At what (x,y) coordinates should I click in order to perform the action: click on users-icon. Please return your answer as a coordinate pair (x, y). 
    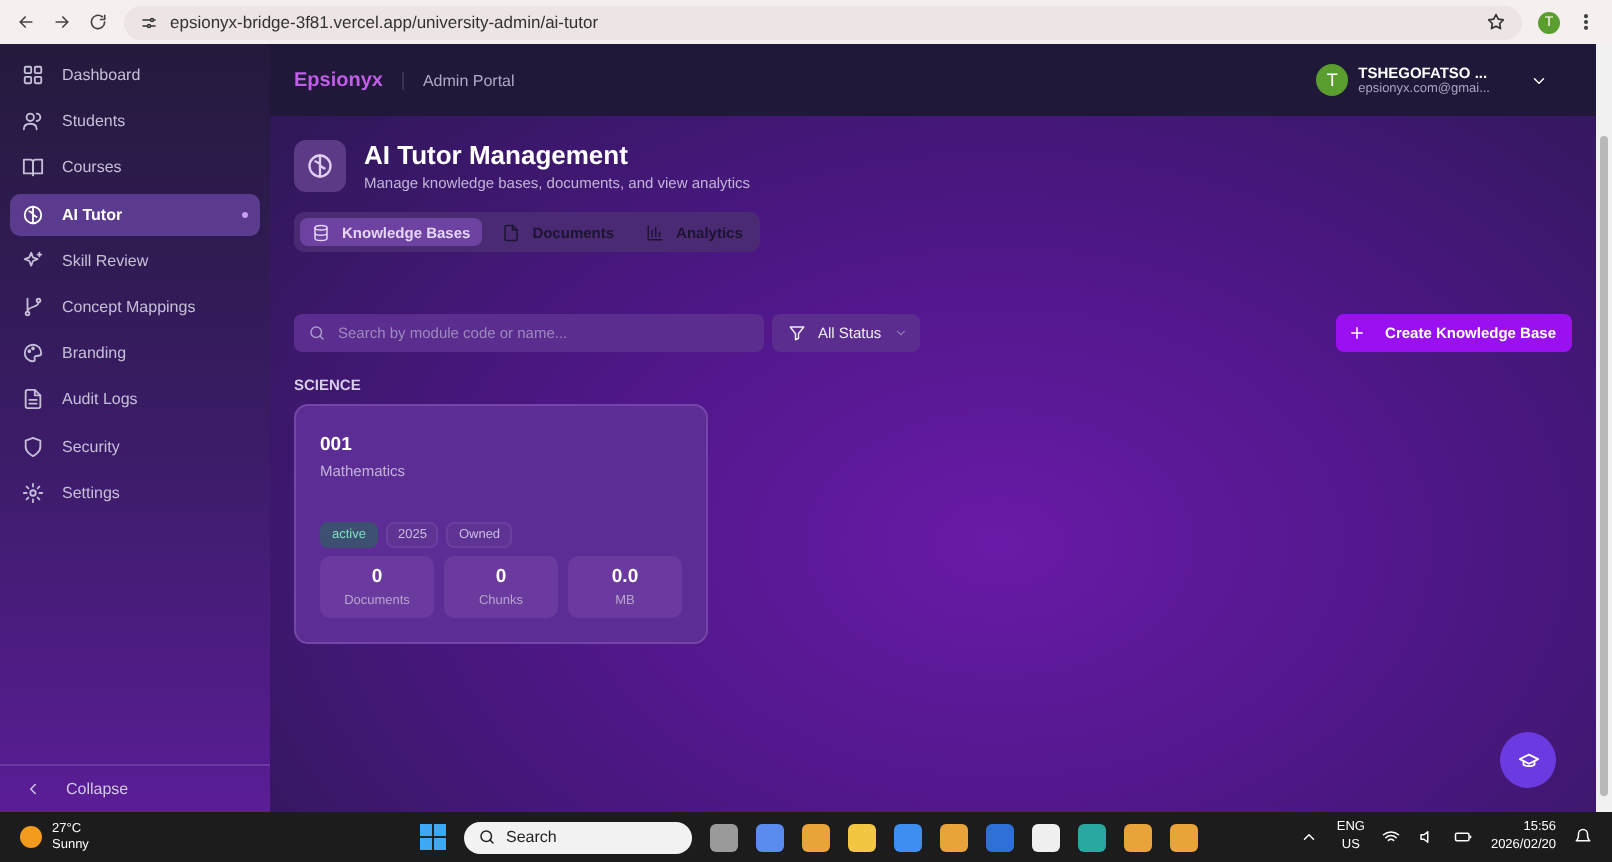
    Looking at the image, I should click on (33, 121).